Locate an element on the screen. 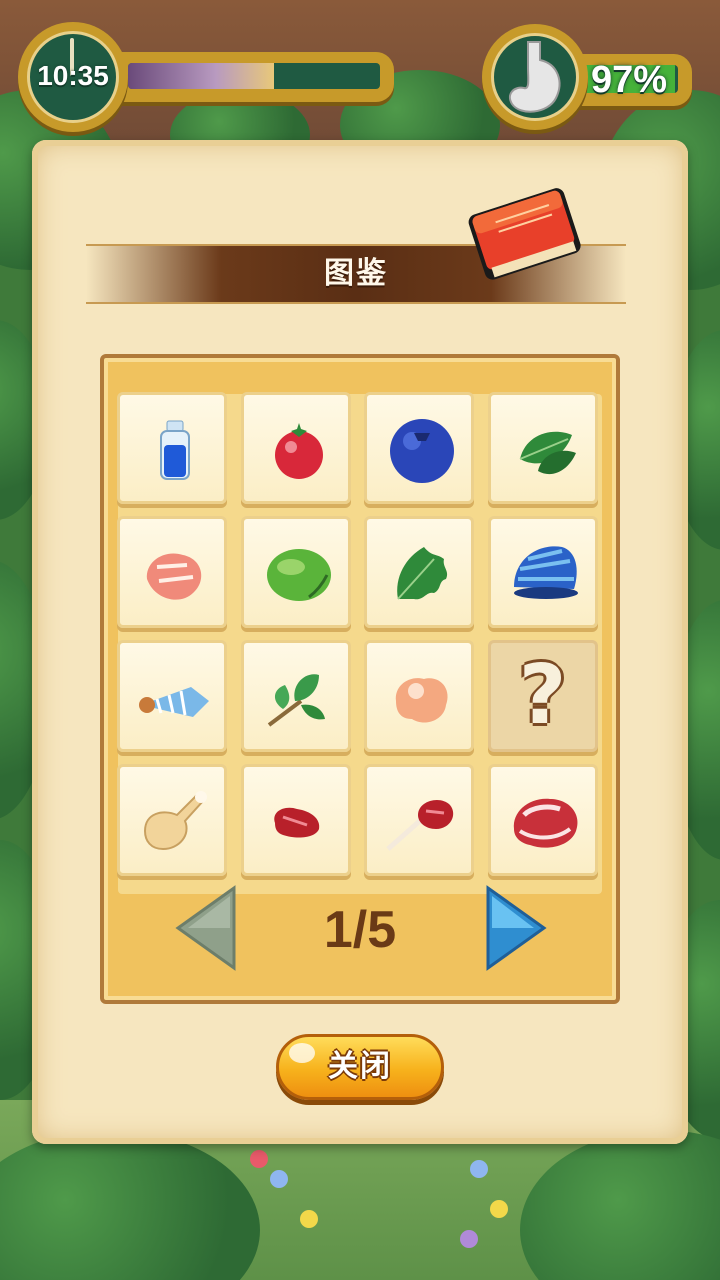 The width and height of the screenshot is (720, 1280). item-slot-green-fruit is located at coordinates (295, 572).